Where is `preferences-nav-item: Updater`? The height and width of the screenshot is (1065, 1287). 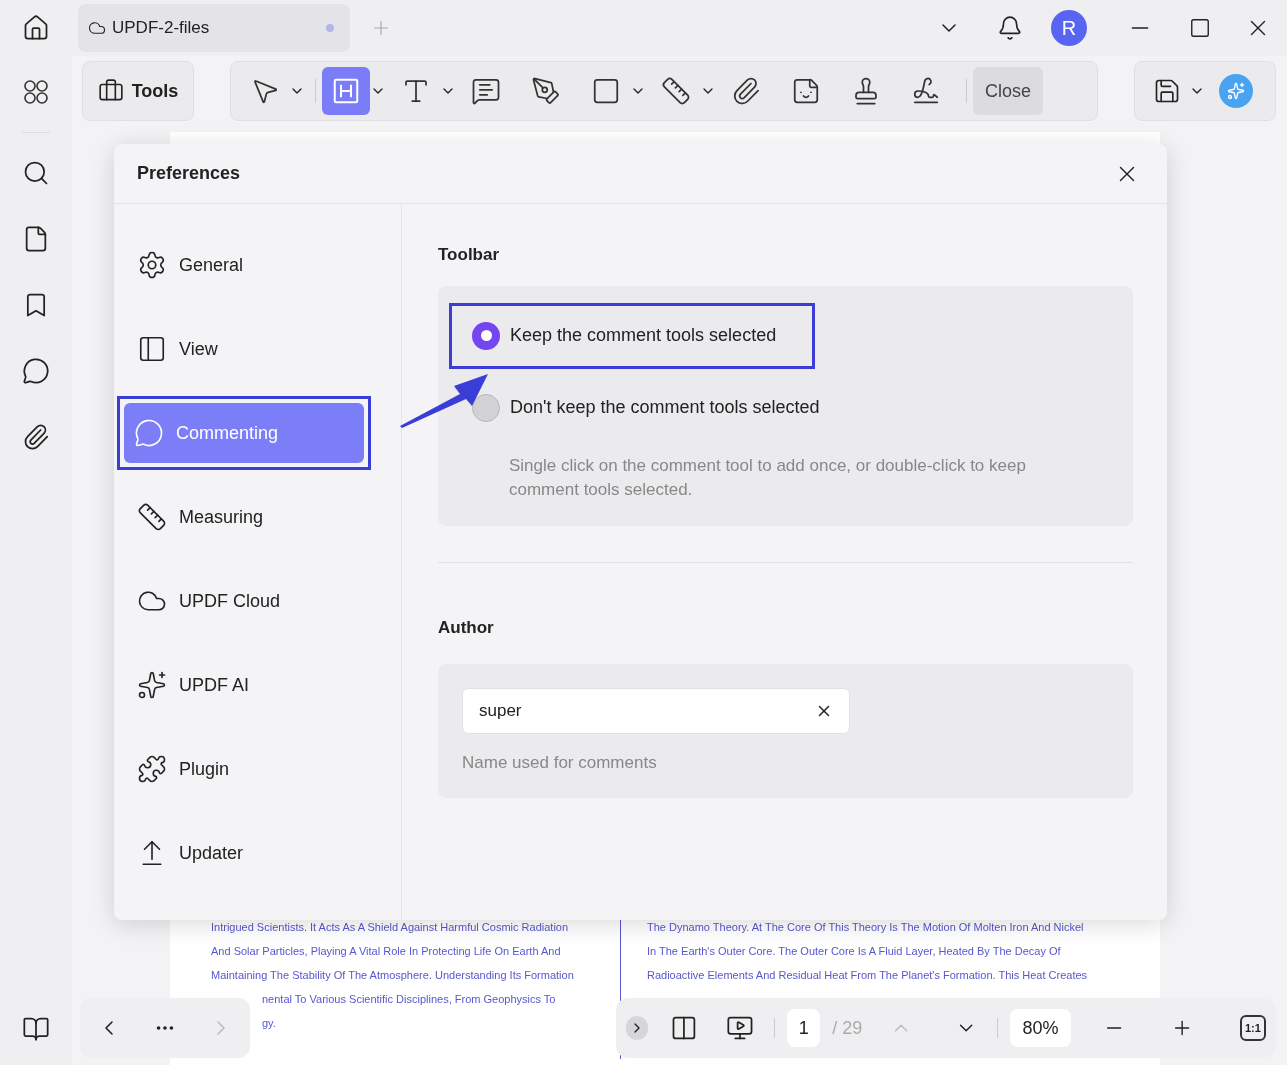 preferences-nav-item: Updater is located at coordinates (247, 853).